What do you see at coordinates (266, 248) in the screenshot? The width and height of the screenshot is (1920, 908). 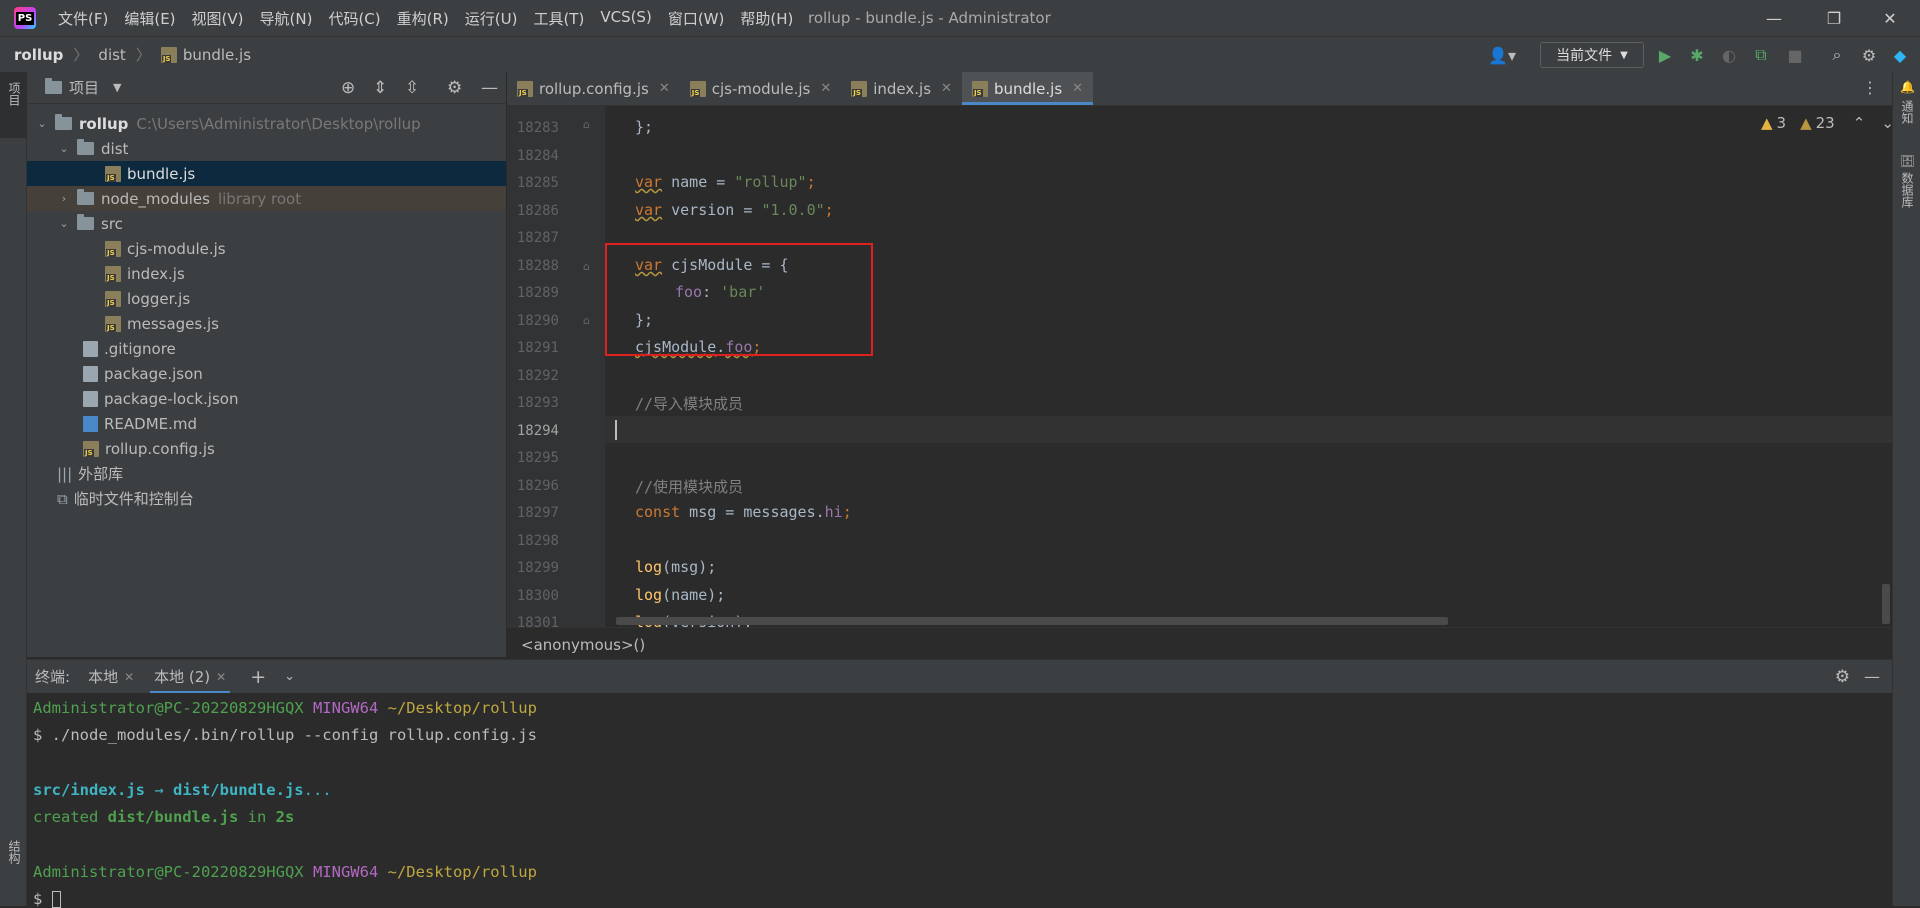 I see `tree-item-cjs-module-js: cjs-module.js` at bounding box center [266, 248].